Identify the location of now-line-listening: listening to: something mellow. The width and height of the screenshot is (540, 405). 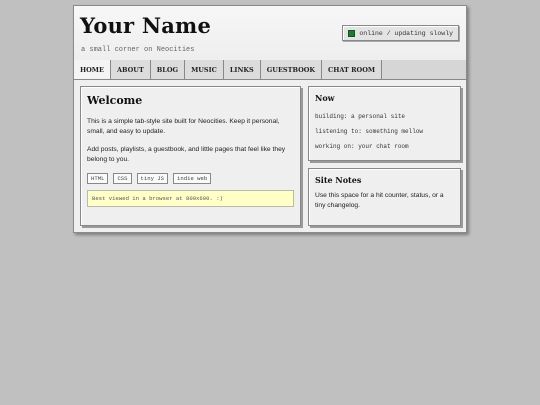
(369, 131).